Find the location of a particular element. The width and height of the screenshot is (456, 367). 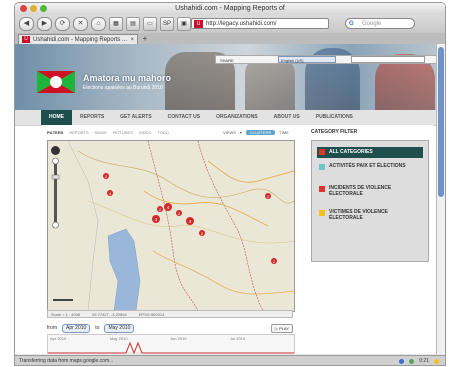

site-title: Amatora mu mahoro is located at coordinates (127, 78).